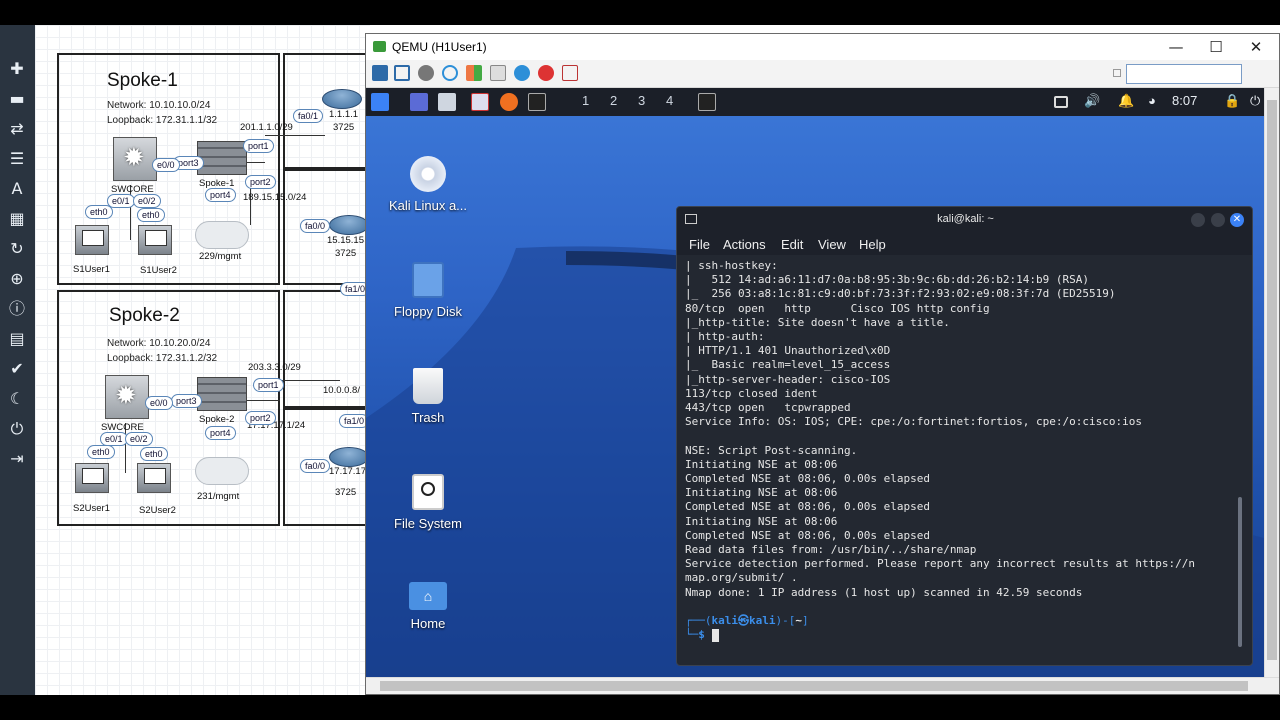  I want to click on terminal-line: | http-auth:, so click(725, 337).